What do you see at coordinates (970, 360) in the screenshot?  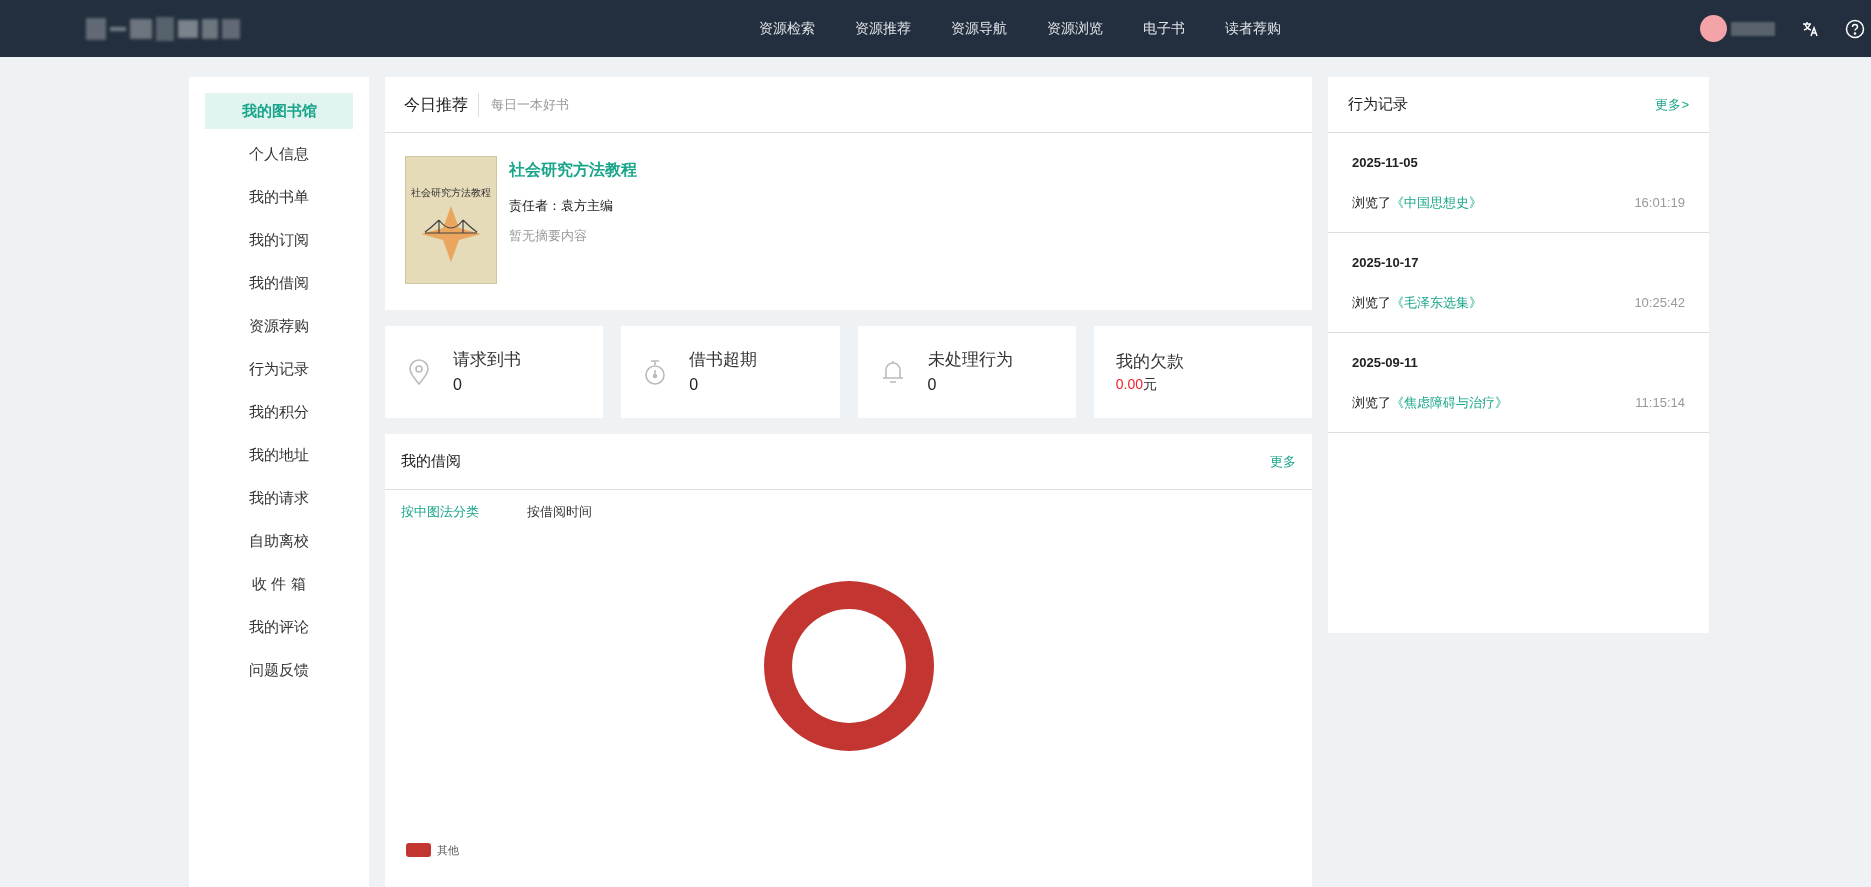 I see `stat-label: 未处理行为` at bounding box center [970, 360].